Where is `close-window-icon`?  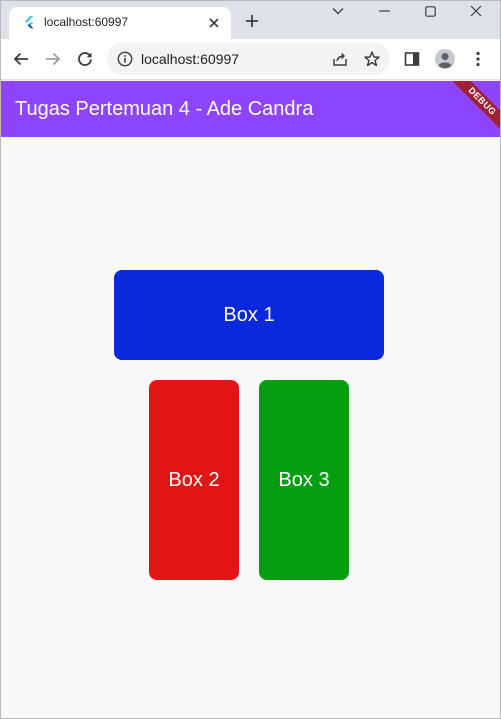 close-window-icon is located at coordinates (476, 11).